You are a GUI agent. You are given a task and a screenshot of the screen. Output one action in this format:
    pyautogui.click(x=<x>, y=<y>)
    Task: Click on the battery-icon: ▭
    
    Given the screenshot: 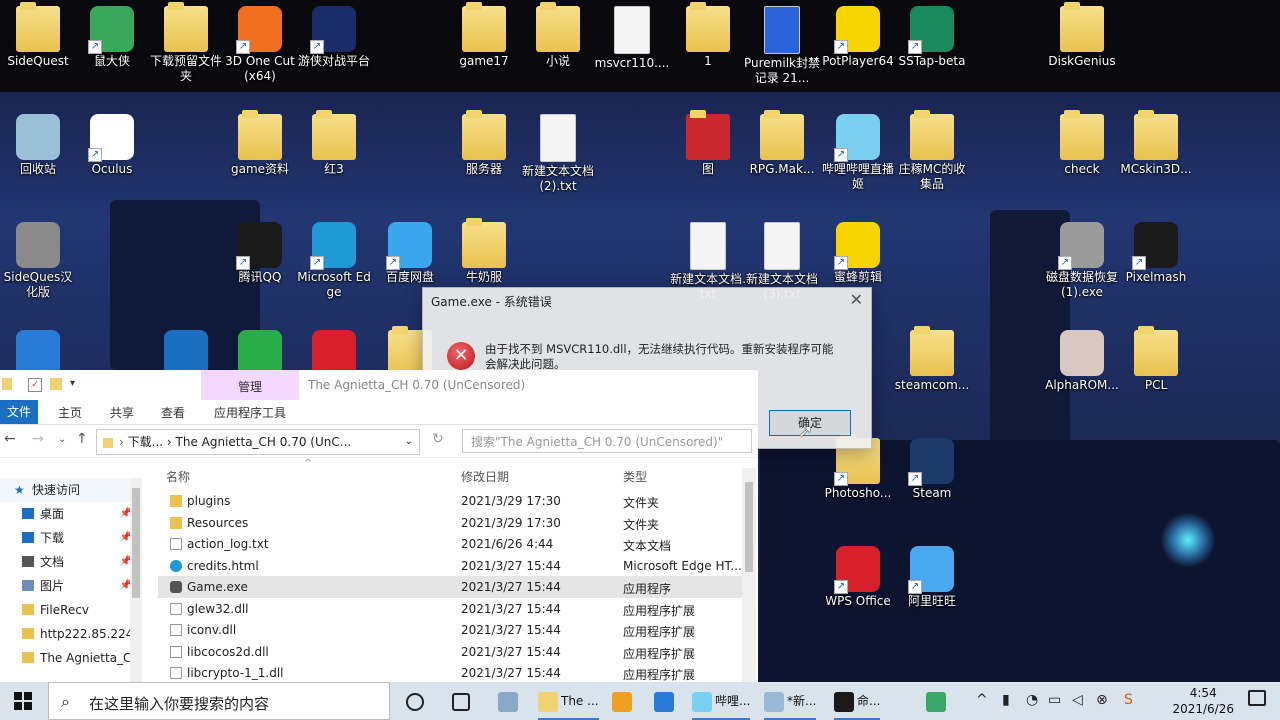 What is the action you would take?
    pyautogui.click(x=1054, y=700)
    